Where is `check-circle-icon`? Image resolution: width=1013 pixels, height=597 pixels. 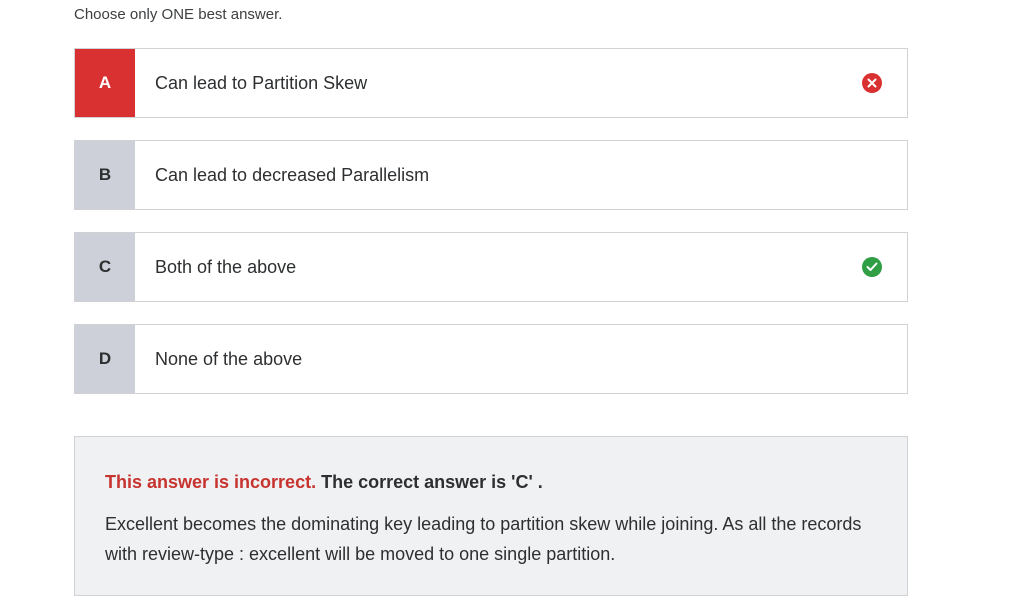
check-circle-icon is located at coordinates (872, 267).